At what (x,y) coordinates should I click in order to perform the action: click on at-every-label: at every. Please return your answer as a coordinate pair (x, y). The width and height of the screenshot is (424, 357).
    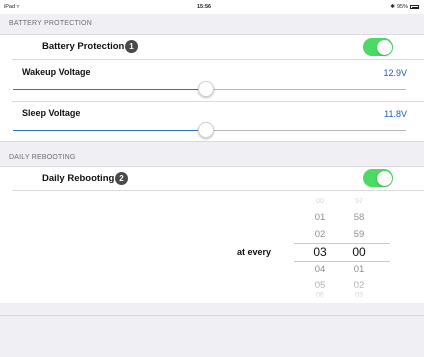
    Looking at the image, I should click on (254, 252).